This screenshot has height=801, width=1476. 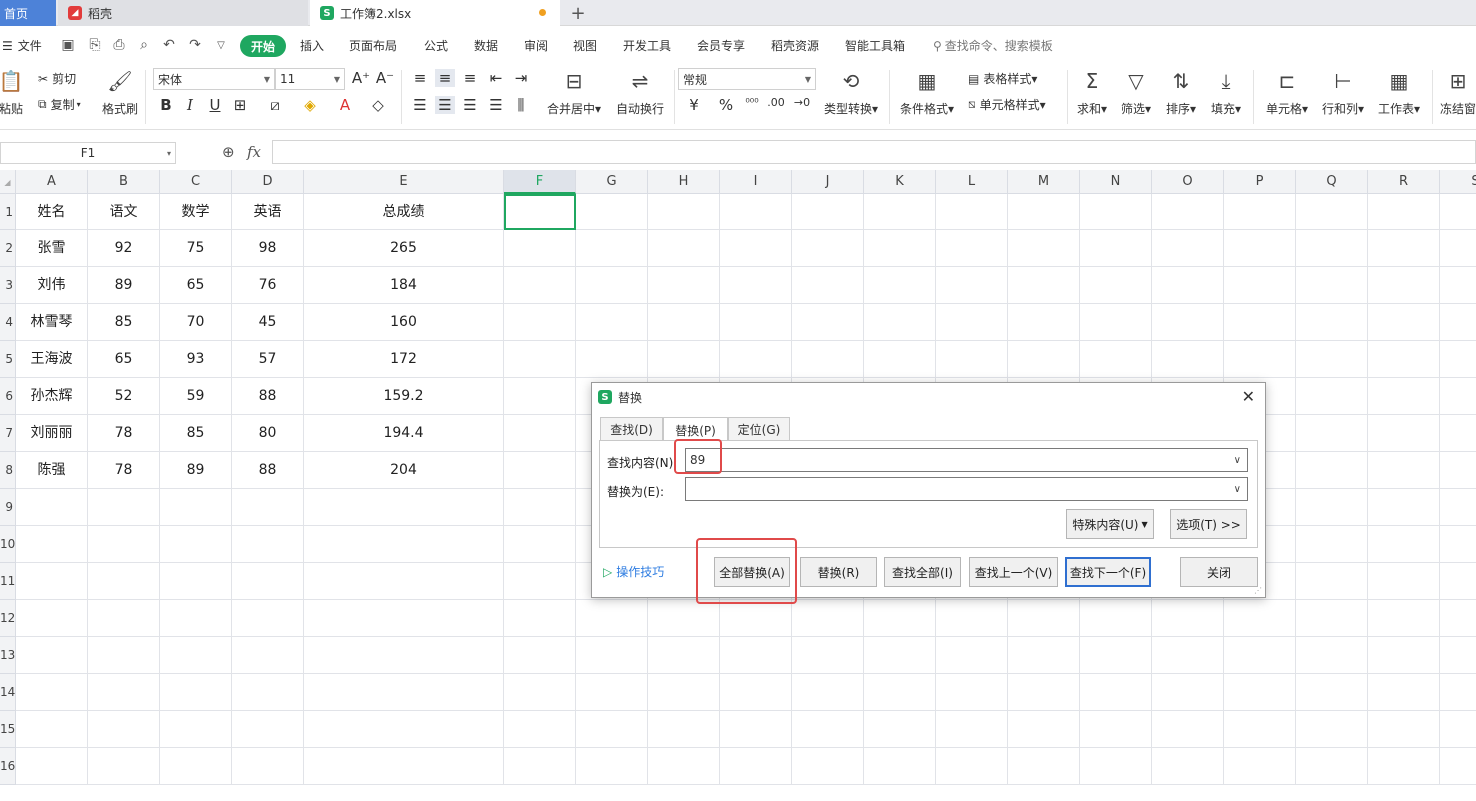 I want to click on undo-icon: ↶, so click(x=169, y=45).